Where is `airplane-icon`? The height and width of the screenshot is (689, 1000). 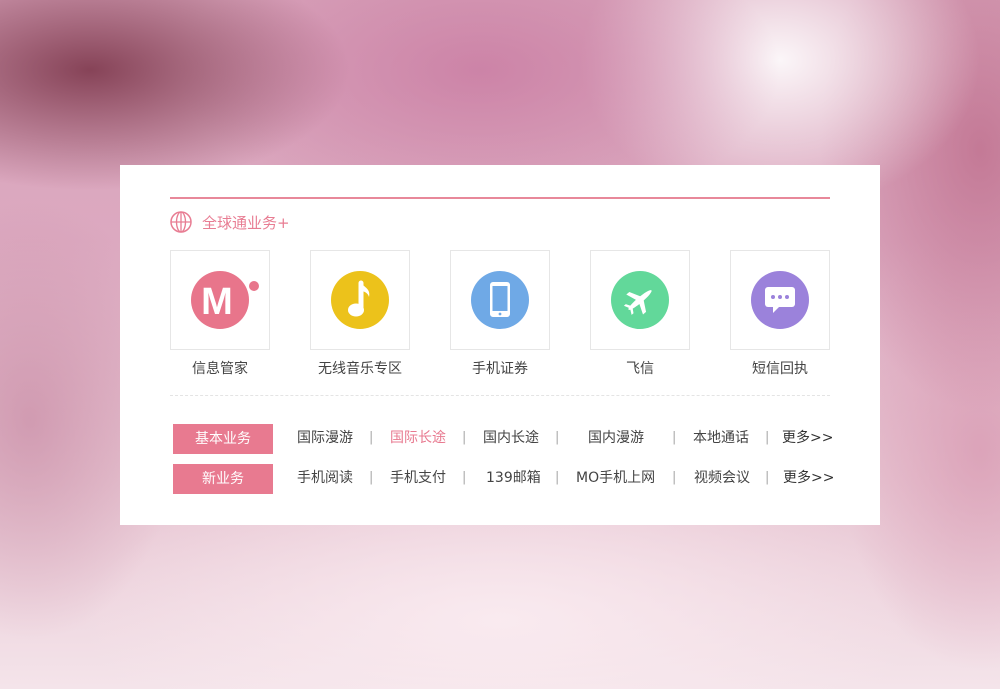 airplane-icon is located at coordinates (640, 300).